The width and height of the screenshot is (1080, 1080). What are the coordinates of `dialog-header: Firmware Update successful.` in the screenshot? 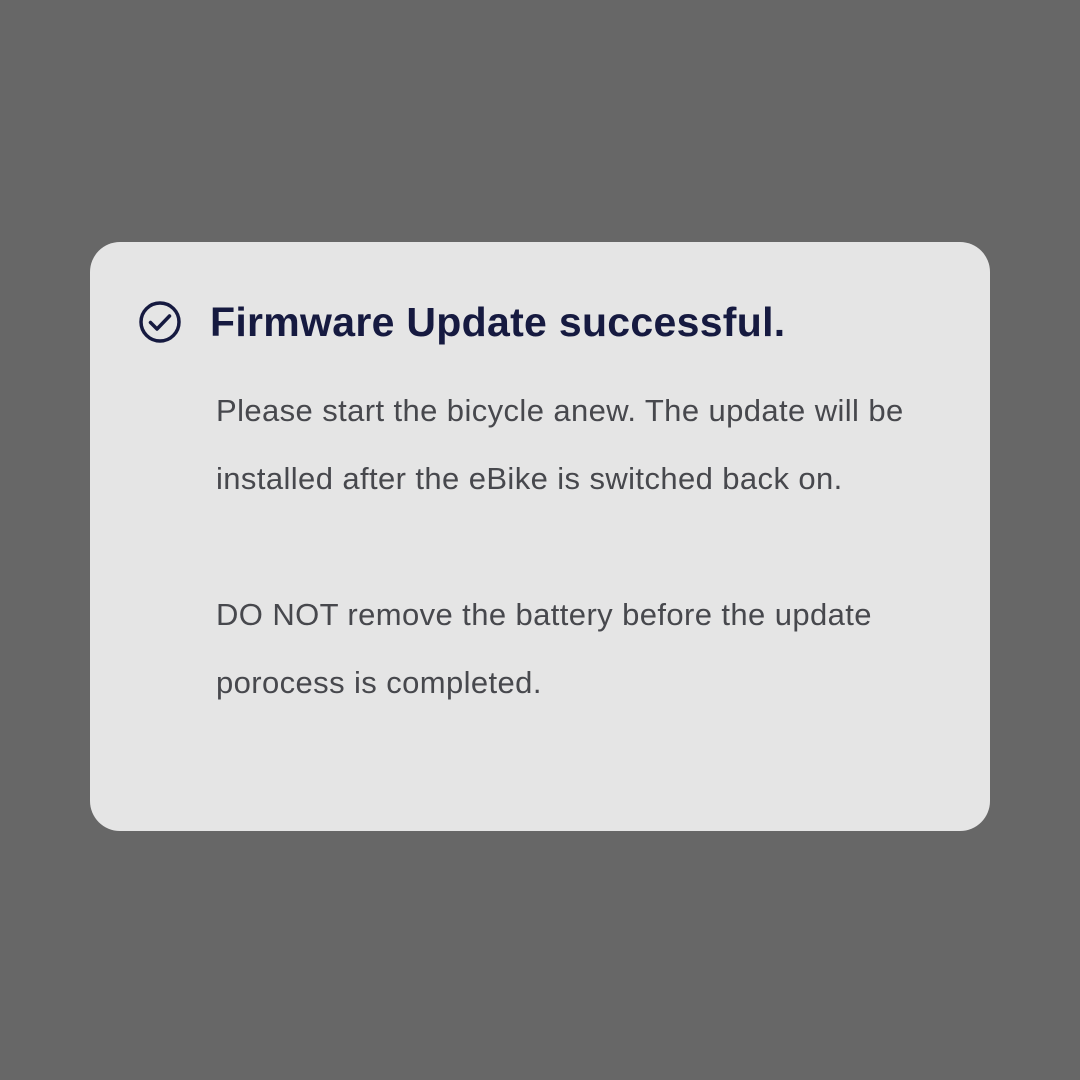 It's located at (461, 322).